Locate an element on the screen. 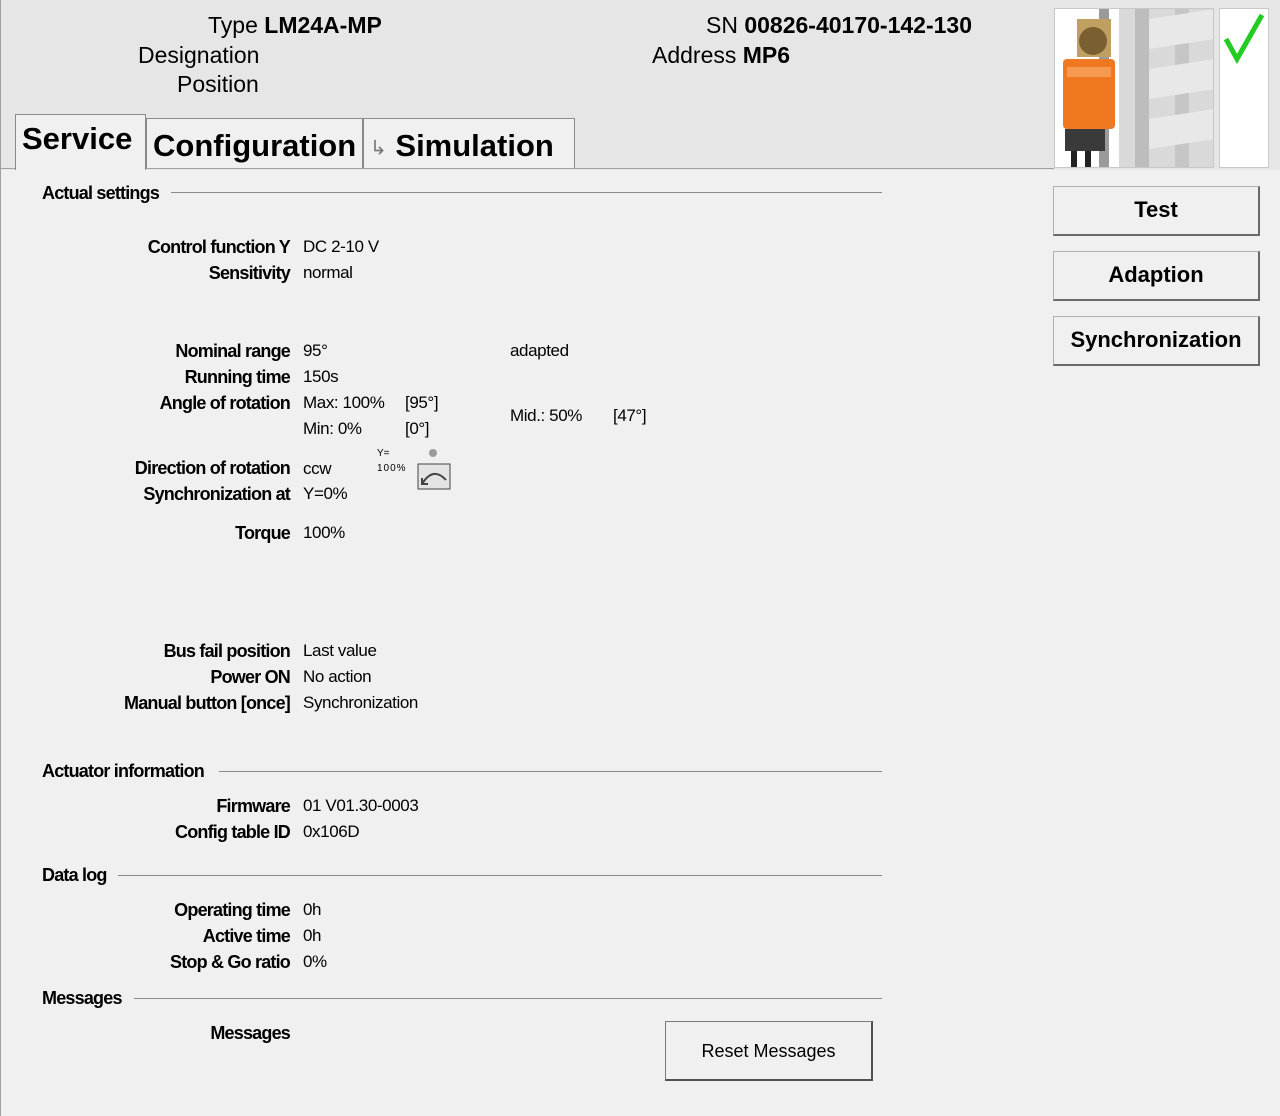  status-check-icon is located at coordinates (1244, 88).